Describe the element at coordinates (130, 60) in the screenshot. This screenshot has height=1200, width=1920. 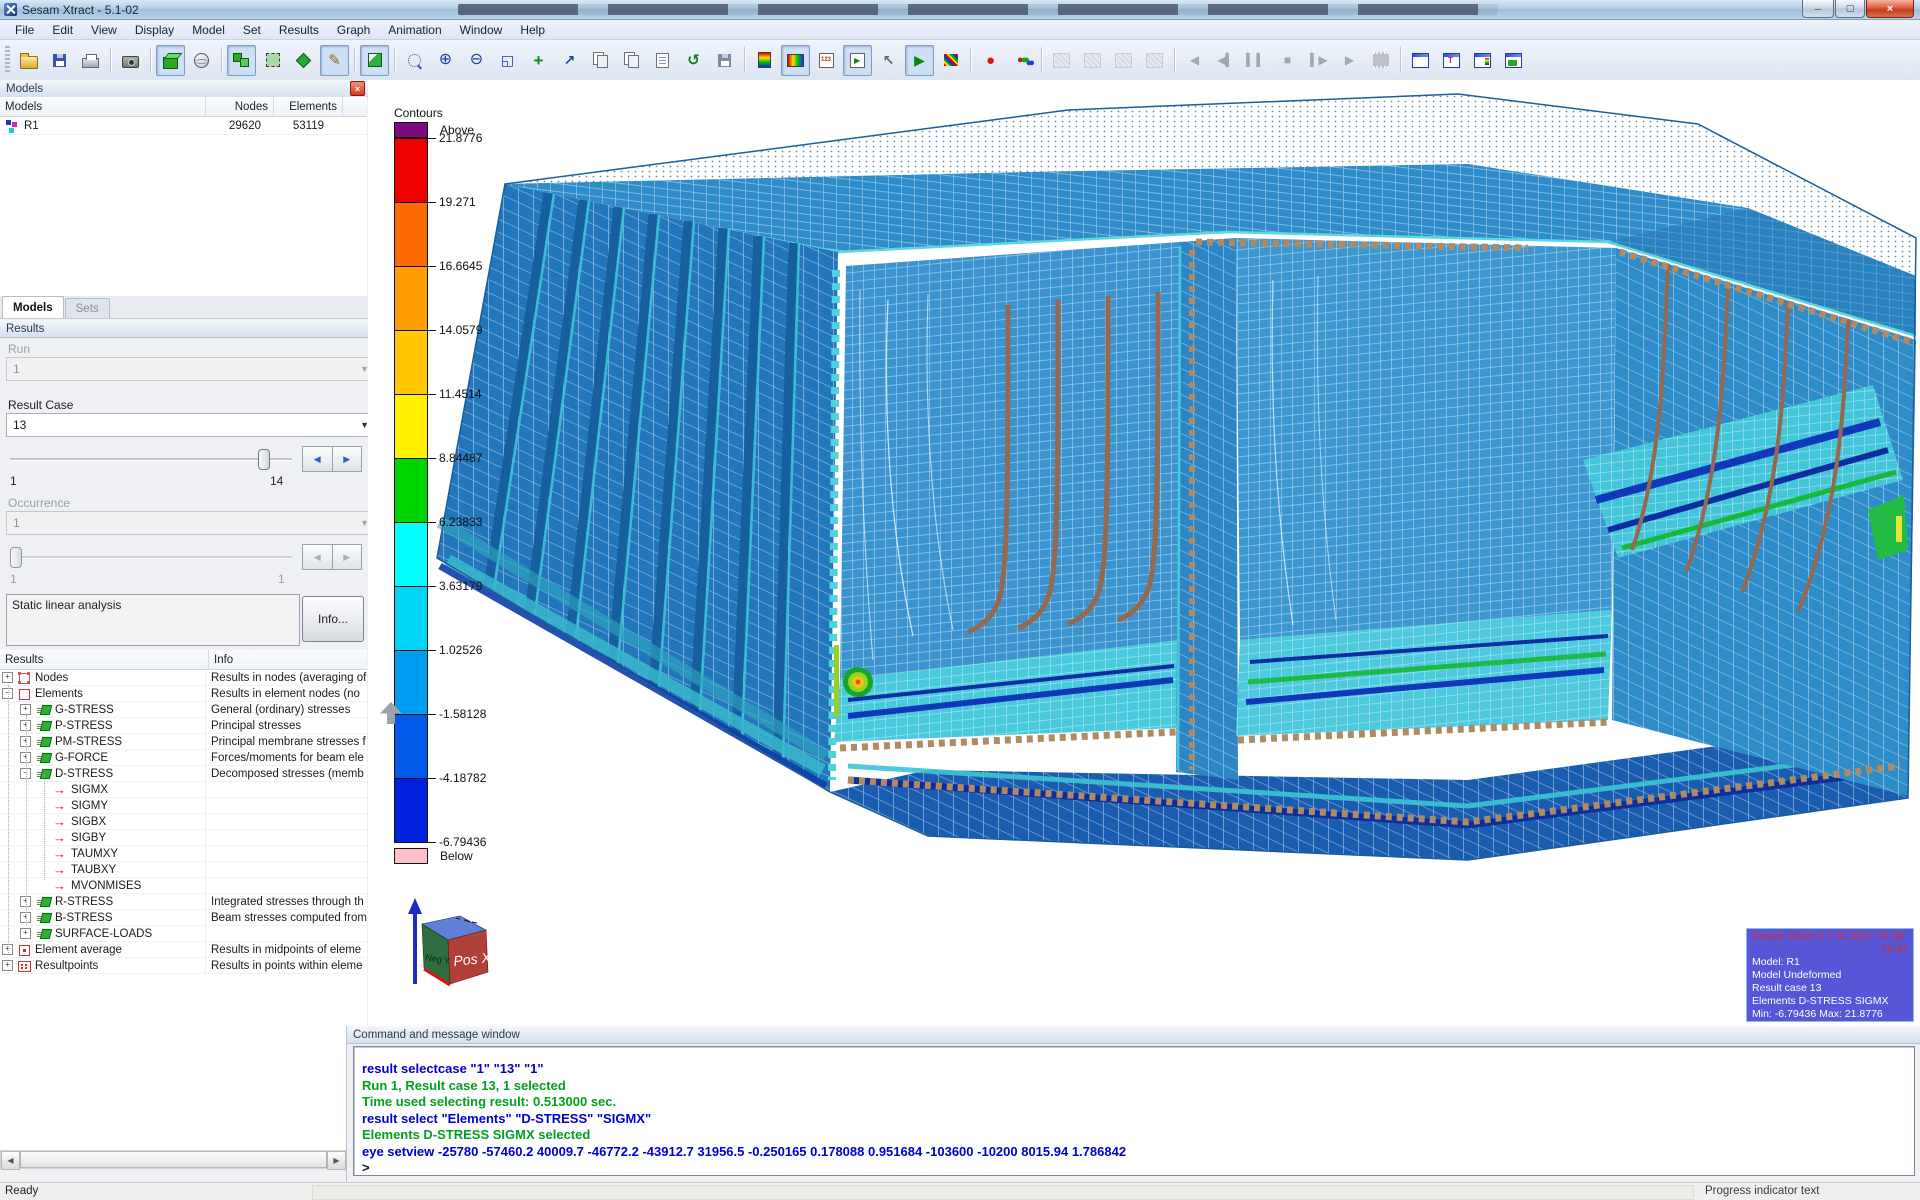
I see `snapshot-button` at that location.